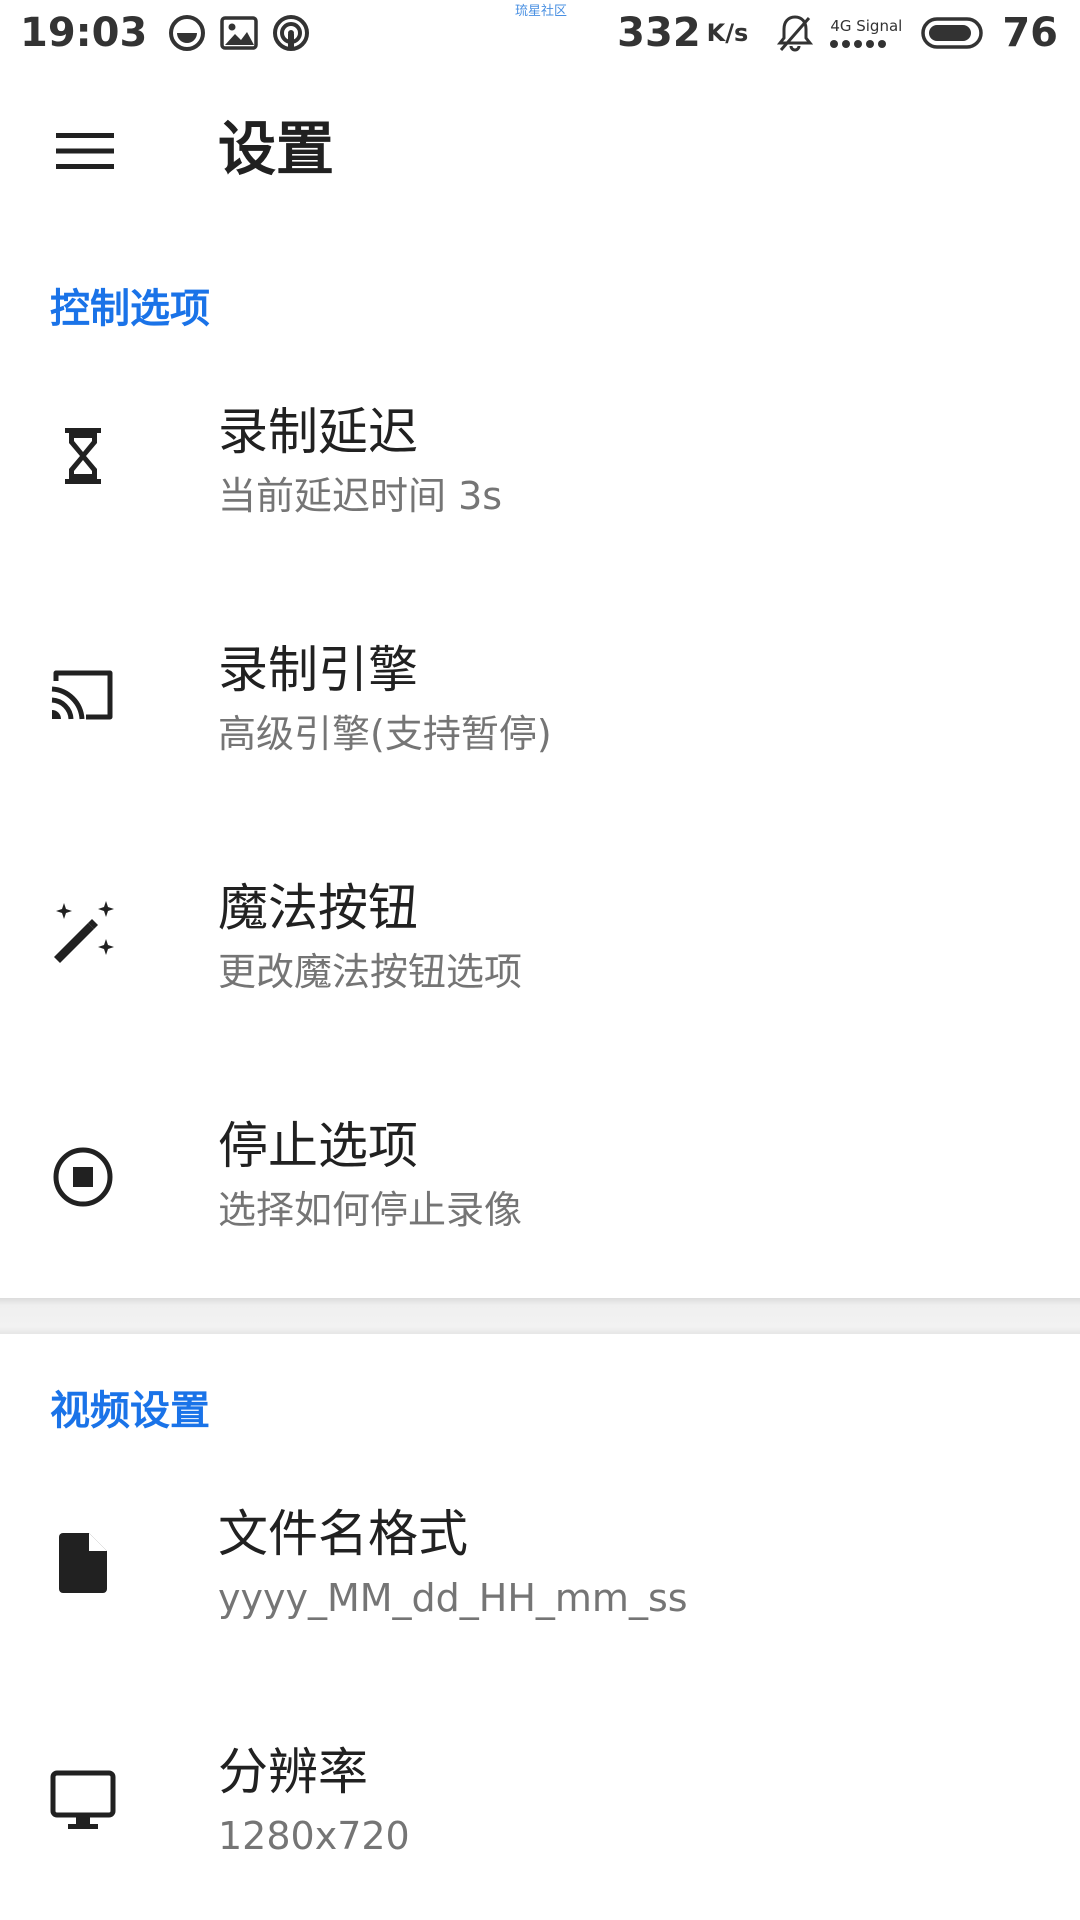 The height and width of the screenshot is (1920, 1080). What do you see at coordinates (370, 1210) in the screenshot?
I see `pref-summary: 选择如何停止录像` at bounding box center [370, 1210].